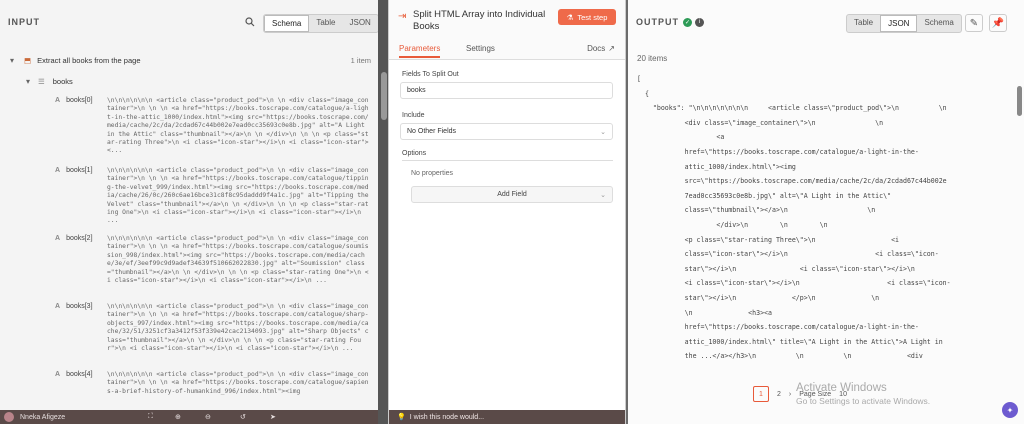 This screenshot has width=1024, height=424. Describe the element at coordinates (480, 48) in the screenshot. I see `tab-settings: Settings` at that location.